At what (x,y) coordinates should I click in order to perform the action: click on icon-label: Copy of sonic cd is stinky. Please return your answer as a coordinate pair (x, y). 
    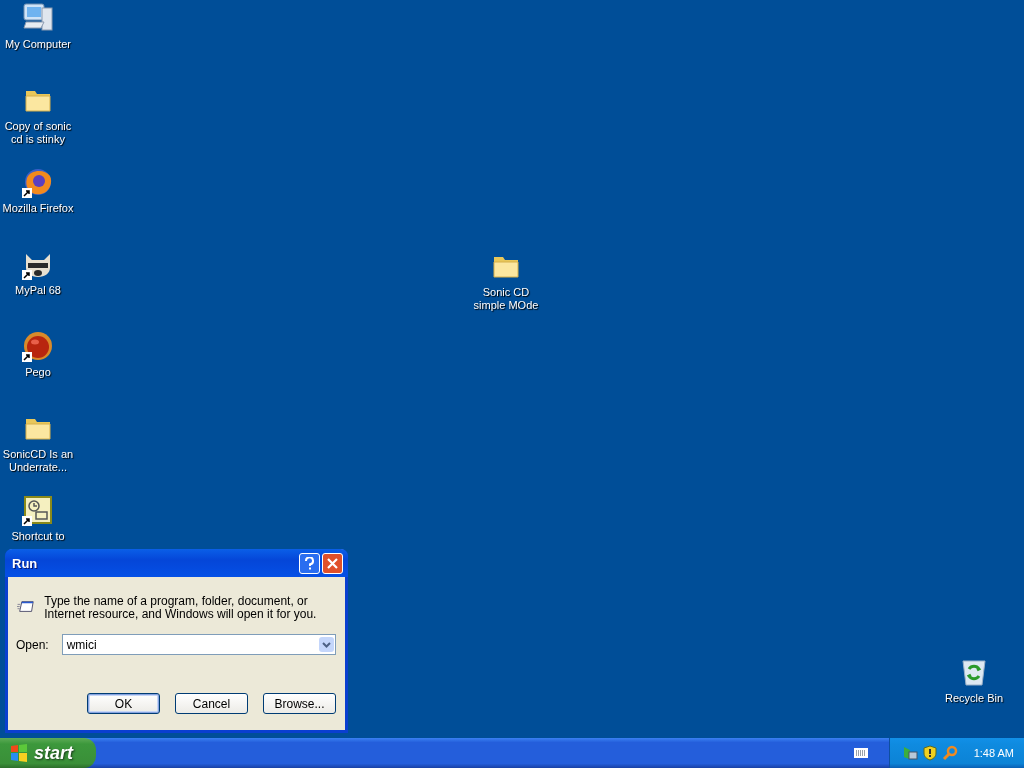
    Looking at the image, I should click on (38, 133).